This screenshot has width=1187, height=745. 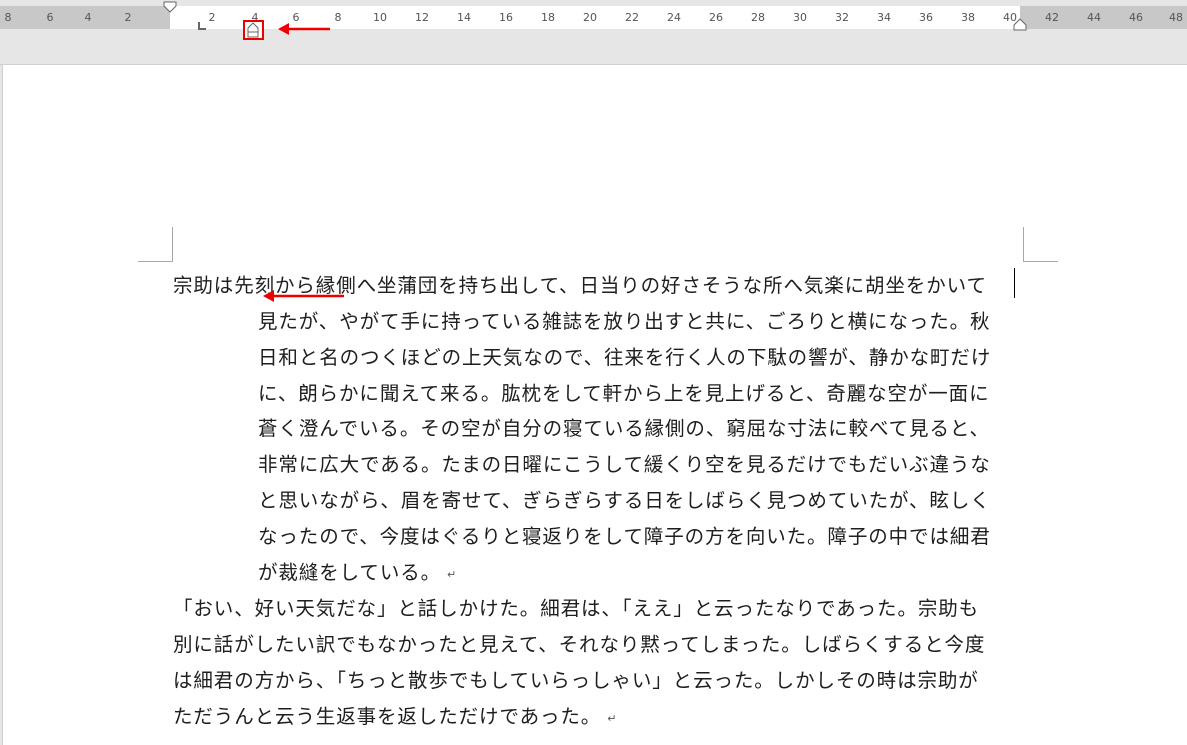 I want to click on ruler-tick-label: 6, so click(x=50, y=17).